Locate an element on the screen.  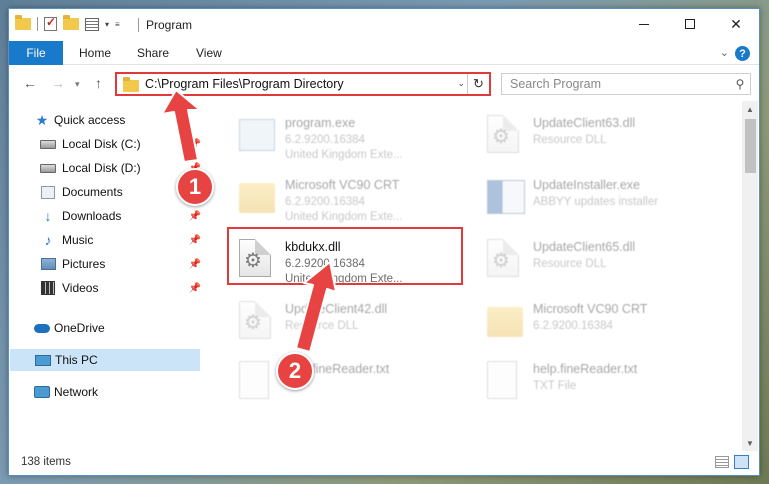
scroll-up-icon: ▲ is located at coordinates (750, 109).